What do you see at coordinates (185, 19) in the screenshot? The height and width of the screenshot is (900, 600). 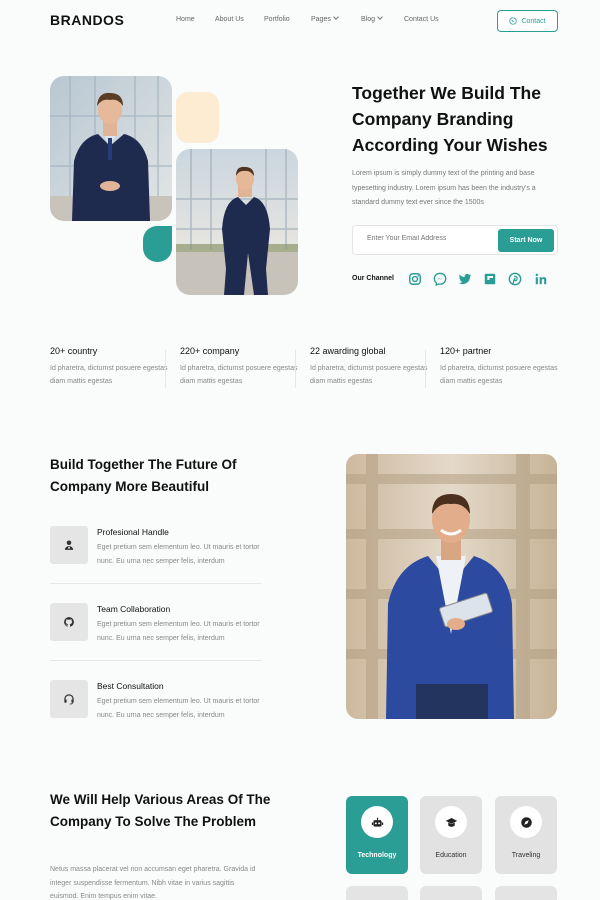 I see `nav-item-home: Home` at bounding box center [185, 19].